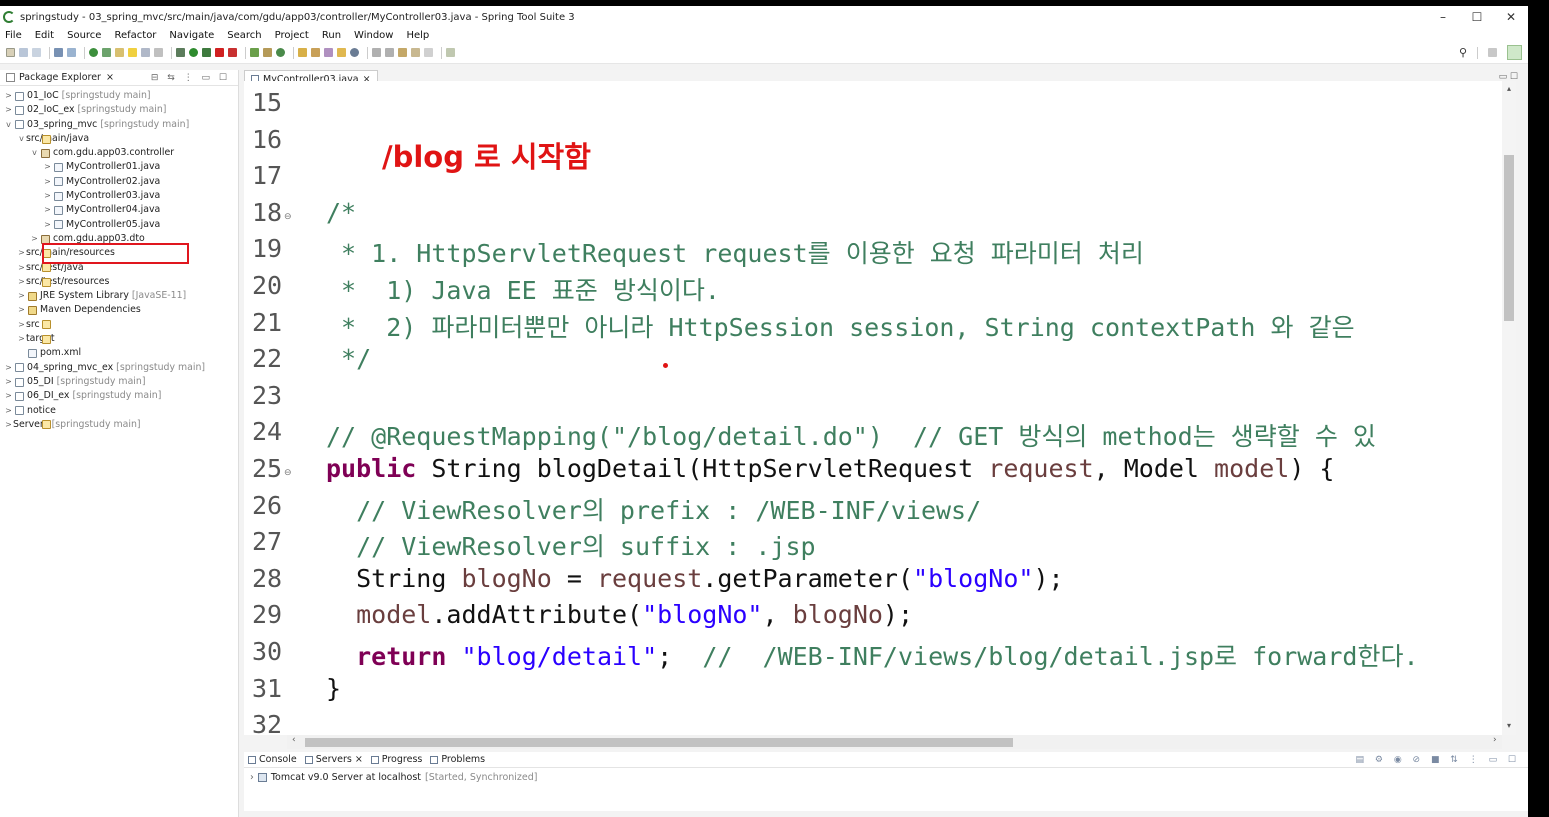 The height and width of the screenshot is (817, 1549). What do you see at coordinates (1492, 52) in the screenshot?
I see `open-perspective-icon` at bounding box center [1492, 52].